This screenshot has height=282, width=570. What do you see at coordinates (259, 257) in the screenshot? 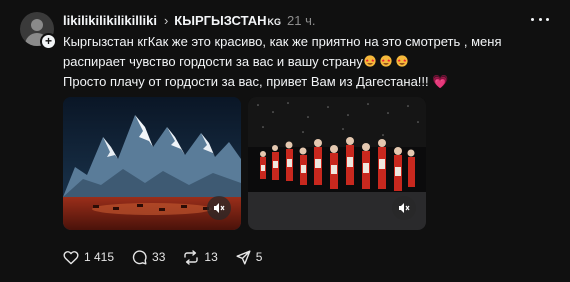
I see `share-count: 5` at bounding box center [259, 257].